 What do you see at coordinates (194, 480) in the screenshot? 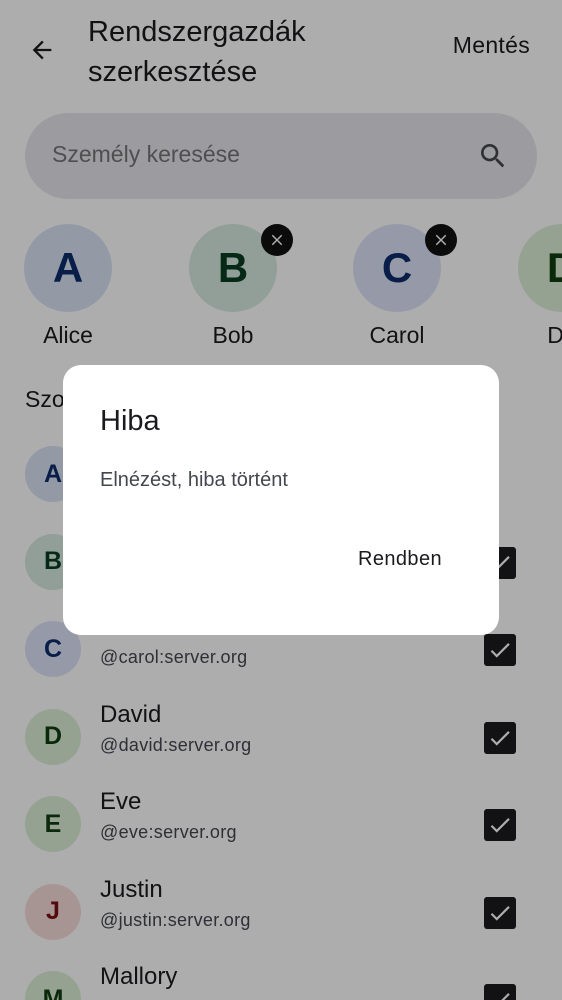
I see `dialog-message: Elnézést, hiba történt` at bounding box center [194, 480].